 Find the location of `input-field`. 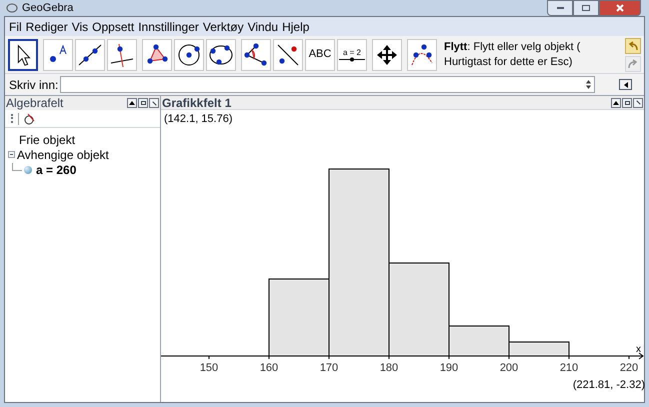

input-field is located at coordinates (328, 84).